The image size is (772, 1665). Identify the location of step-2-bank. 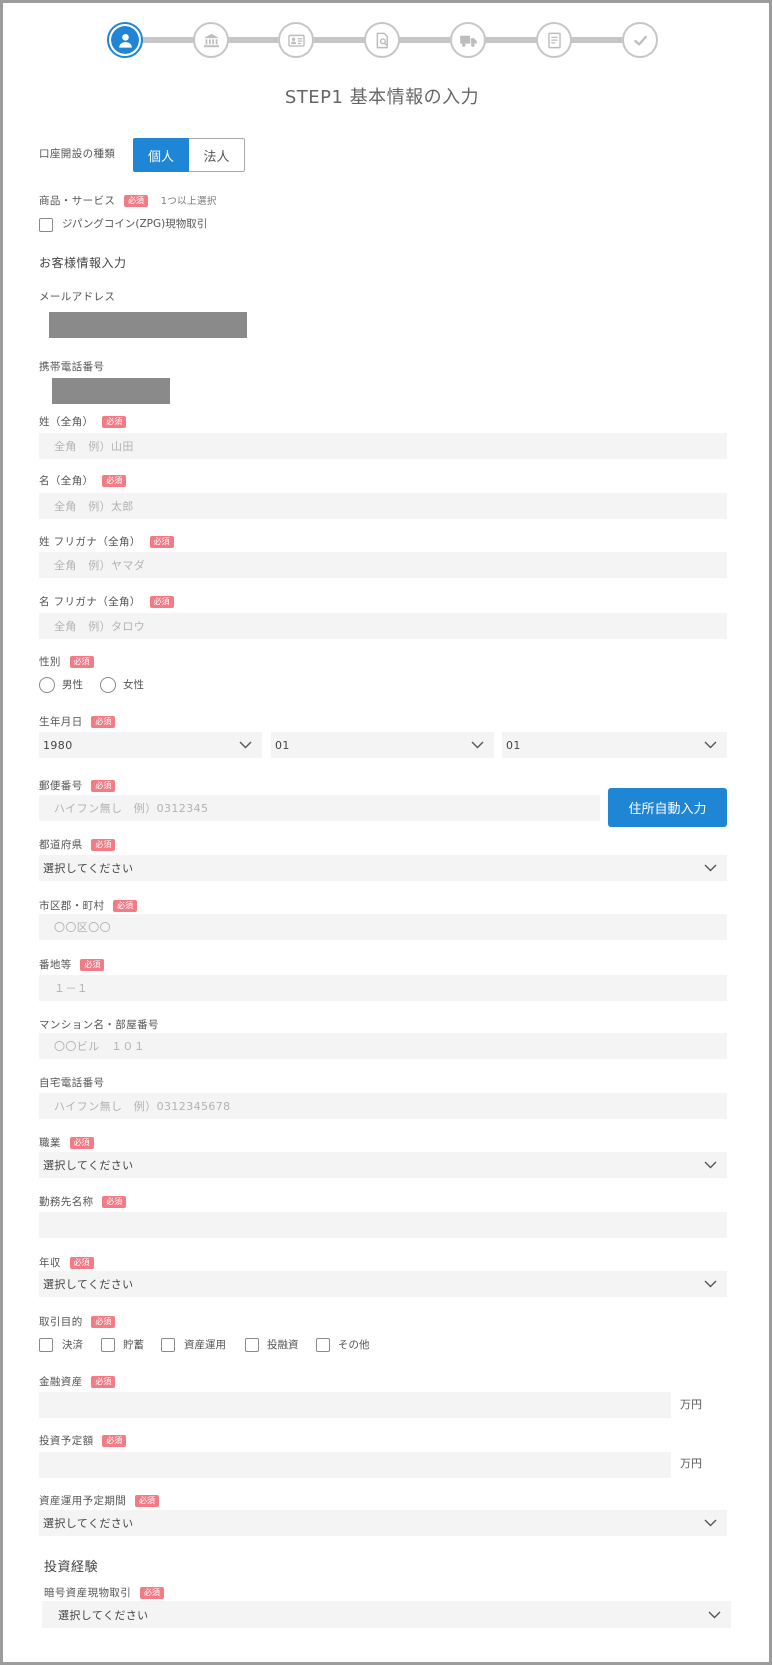
(211, 40).